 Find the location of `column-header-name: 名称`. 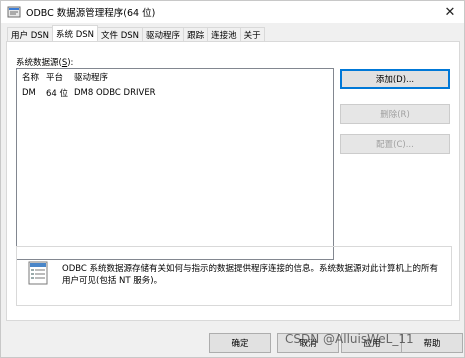

column-header-name: 名称 is located at coordinates (31, 77).